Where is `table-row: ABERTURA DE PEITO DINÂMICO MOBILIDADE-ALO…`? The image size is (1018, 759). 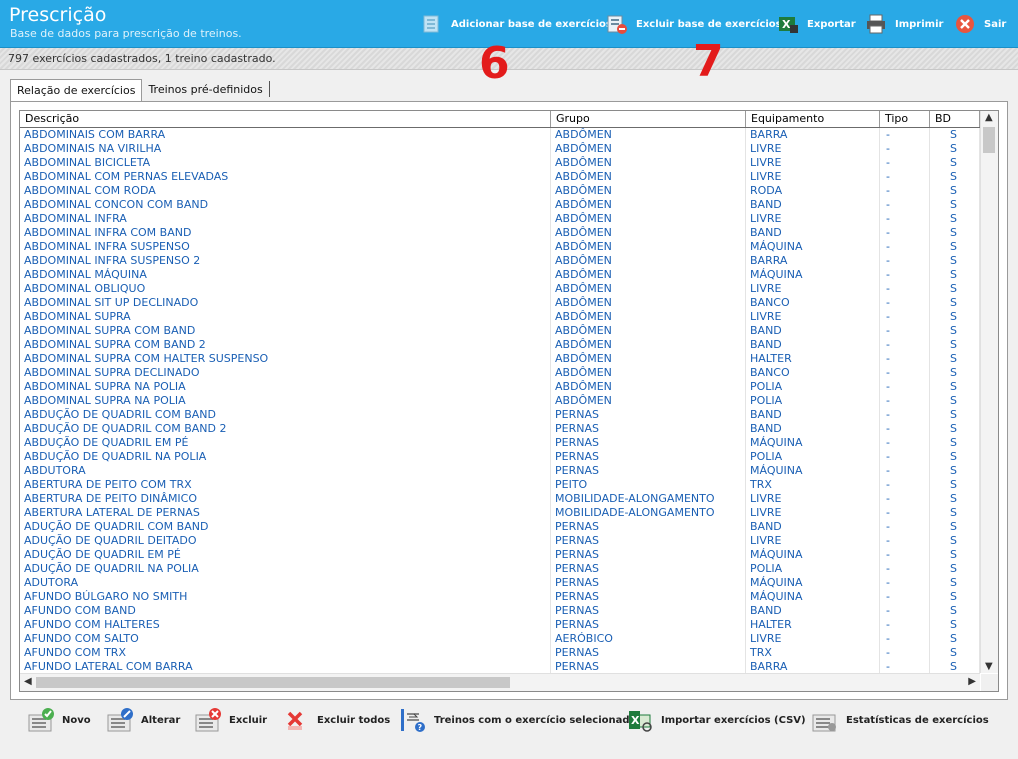 table-row: ABERTURA DE PEITO DINÂMICO MOBILIDADE-ALO… is located at coordinates (500, 499).